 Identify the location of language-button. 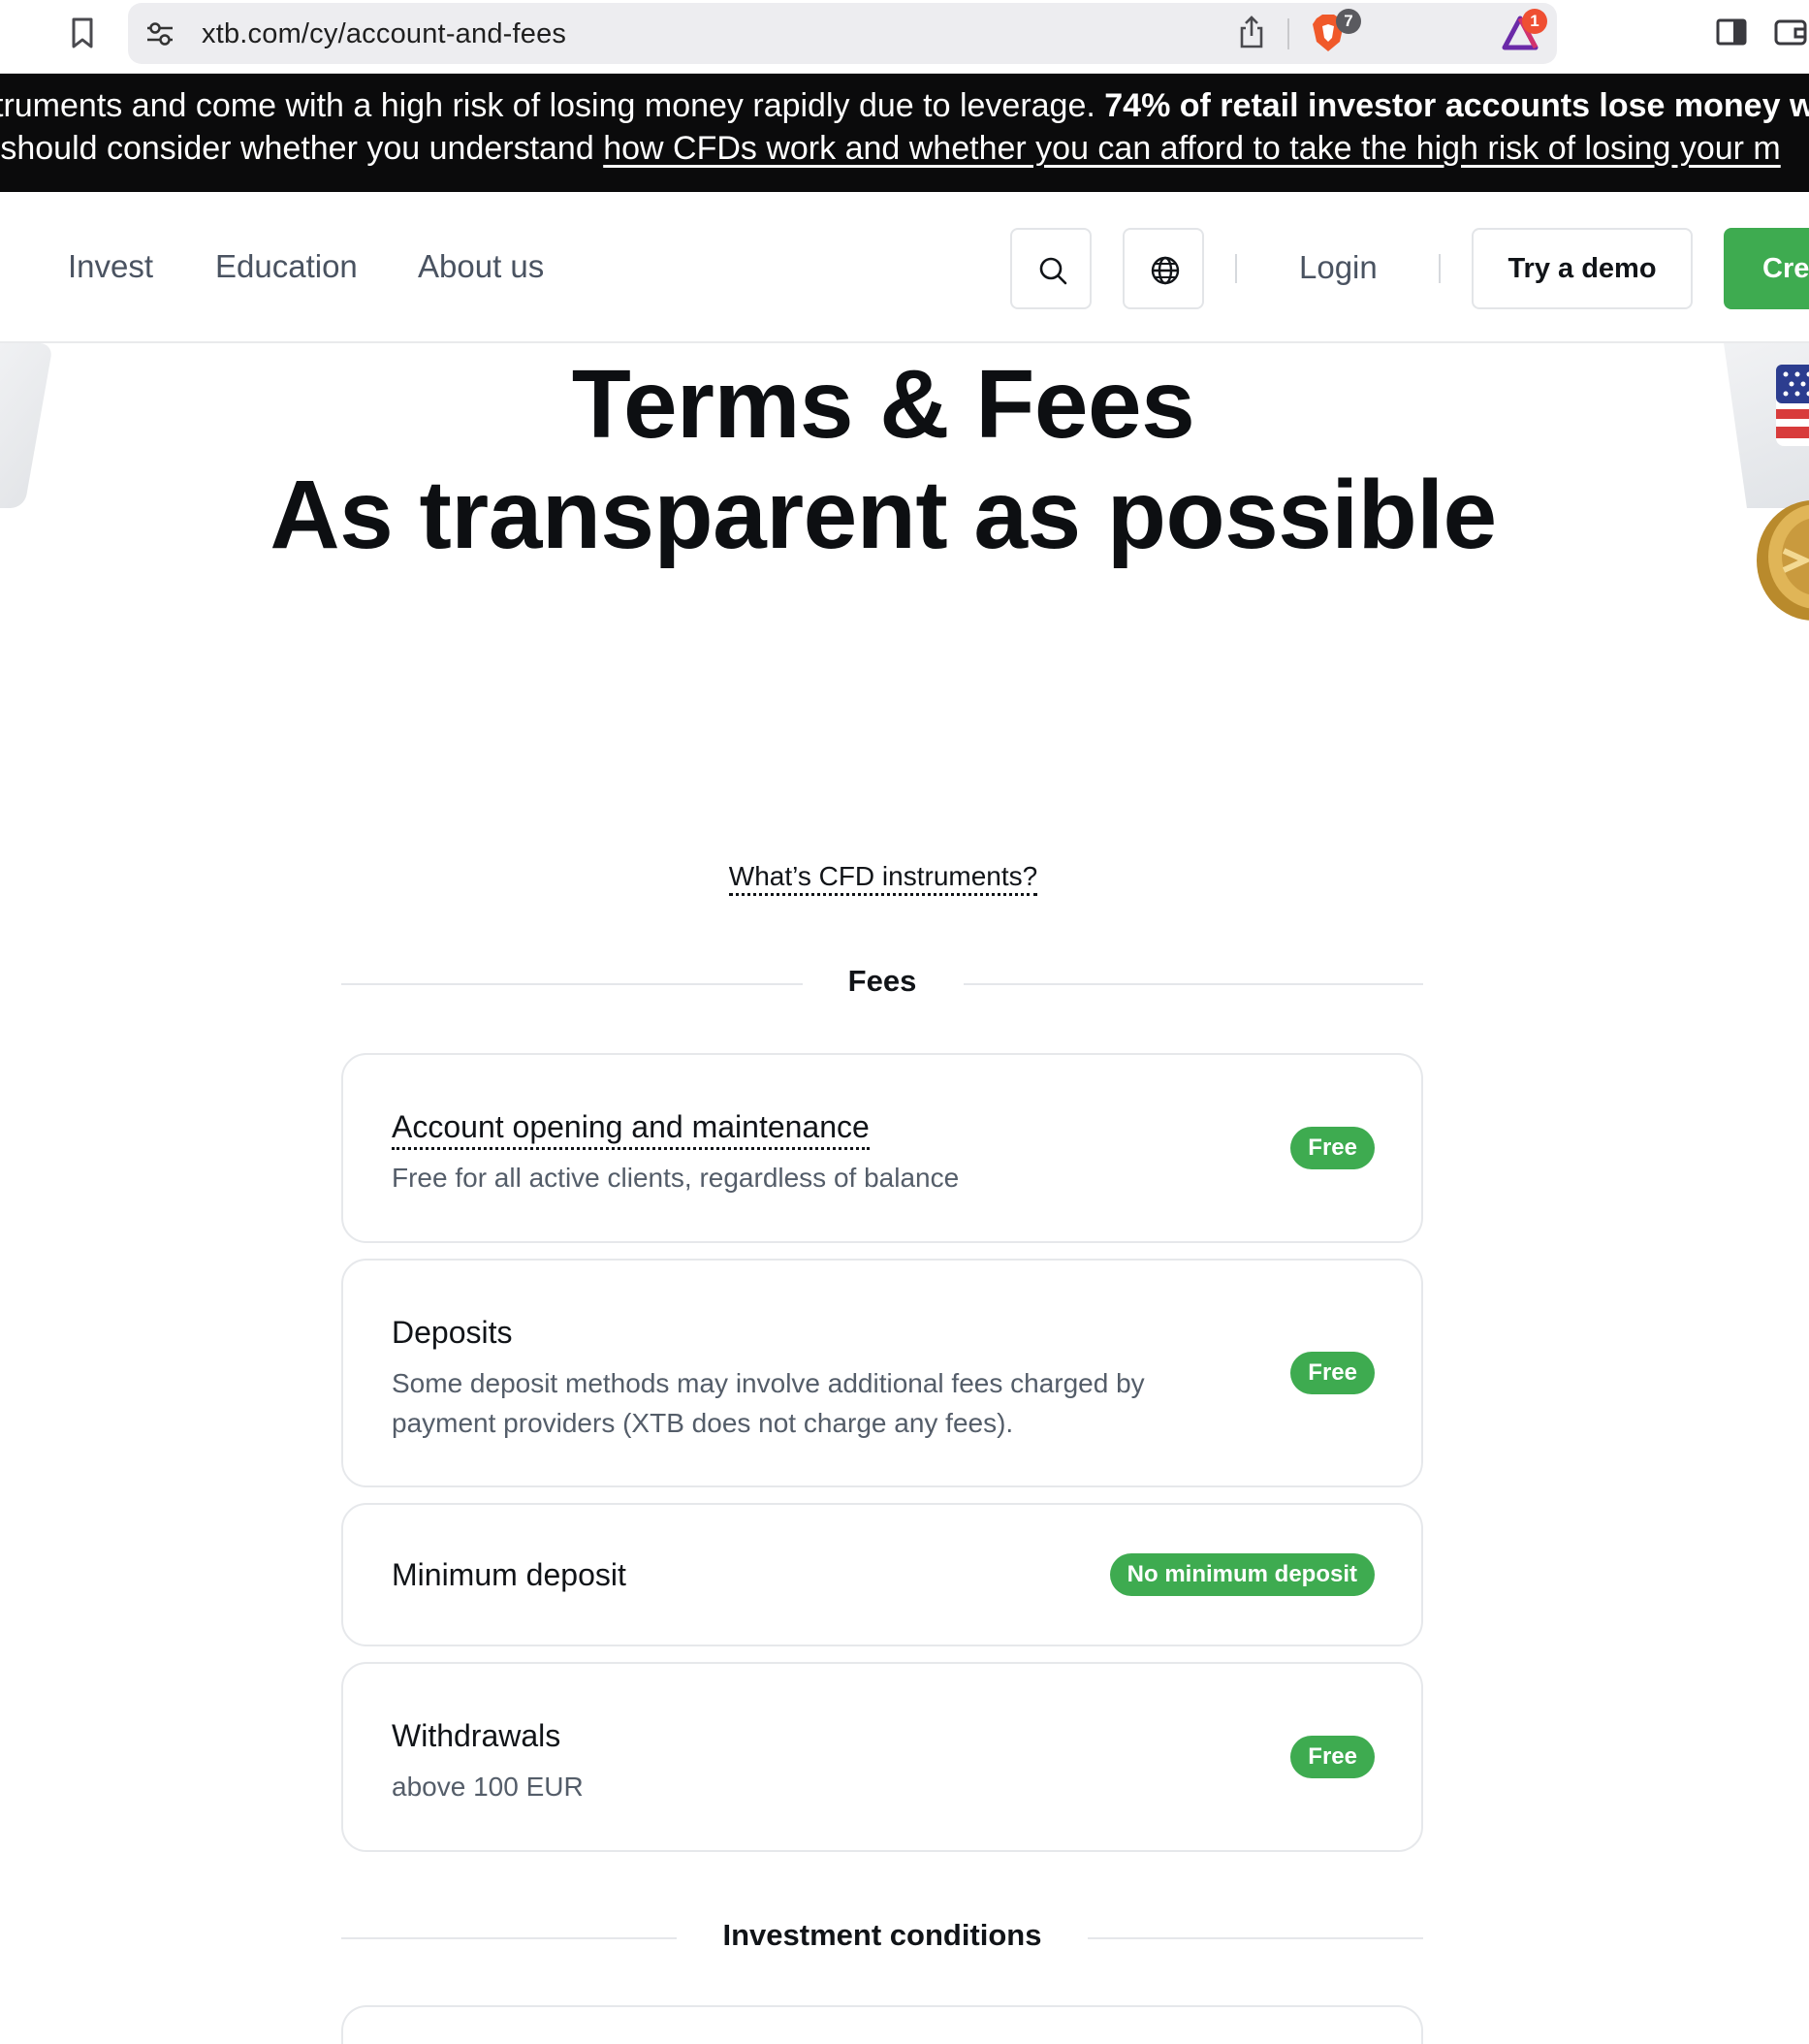
(1163, 268).